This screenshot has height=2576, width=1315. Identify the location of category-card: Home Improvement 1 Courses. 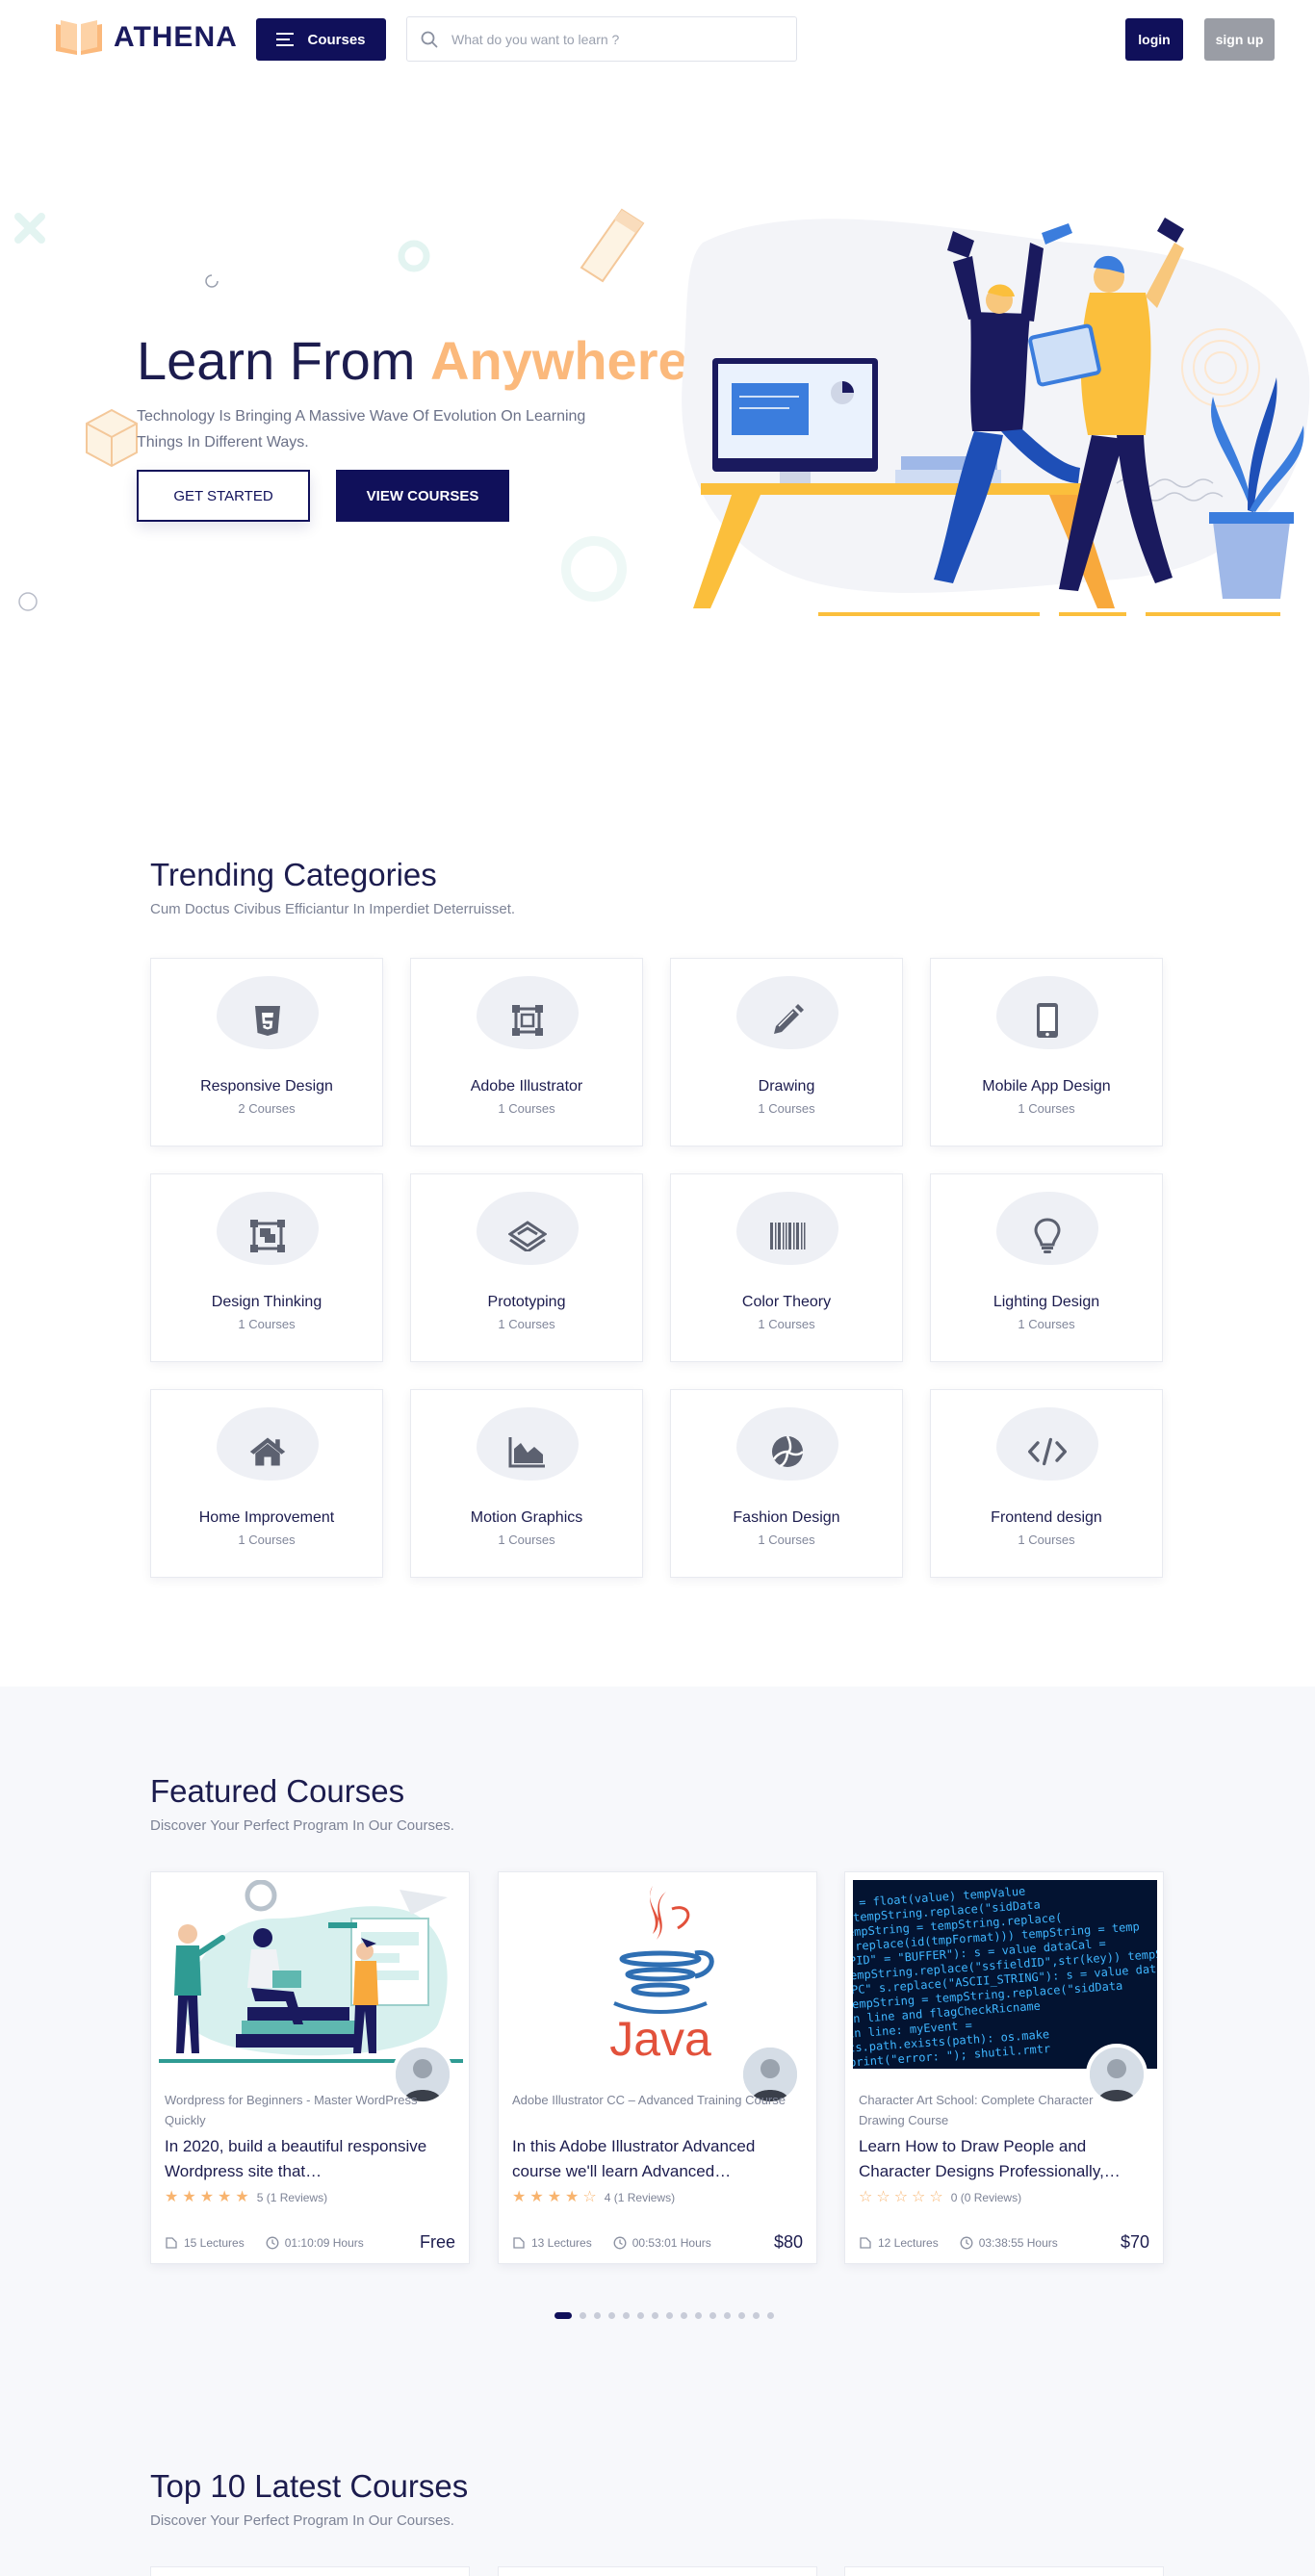
(266, 1484).